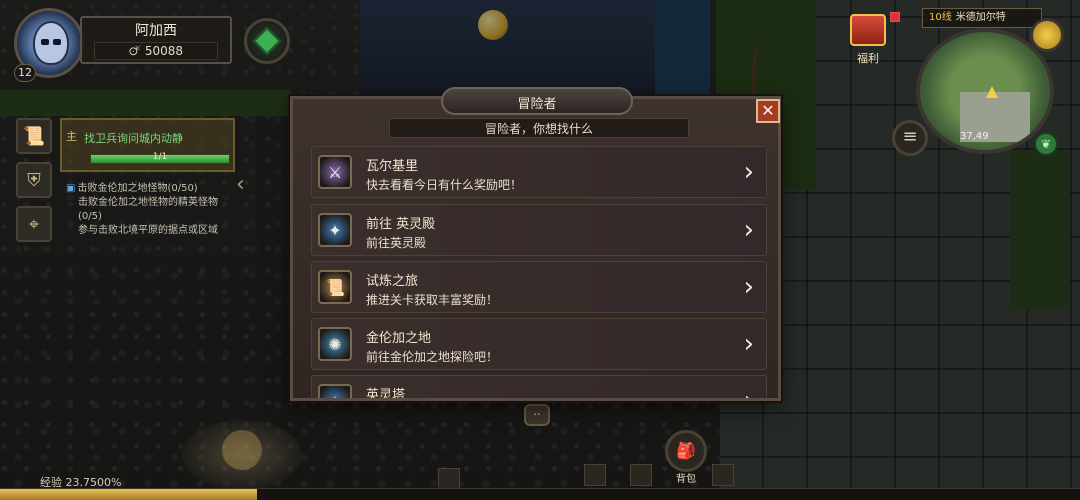  I want to click on dialog-subtitle-bar: 冒险者，你想找什么, so click(539, 128).